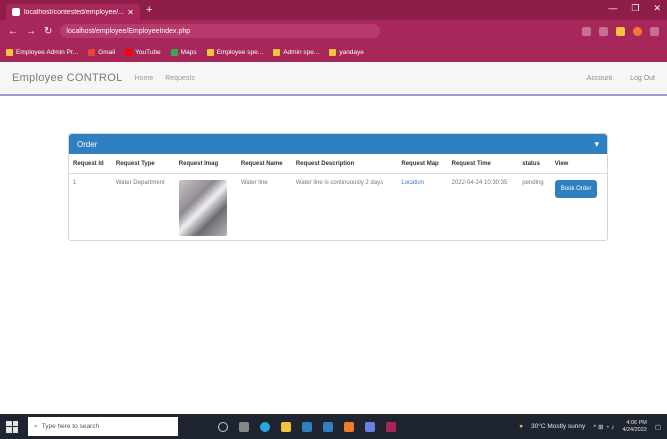 The height and width of the screenshot is (439, 667). What do you see at coordinates (205, 164) in the screenshot?
I see `col-request-image: Request Imag` at bounding box center [205, 164].